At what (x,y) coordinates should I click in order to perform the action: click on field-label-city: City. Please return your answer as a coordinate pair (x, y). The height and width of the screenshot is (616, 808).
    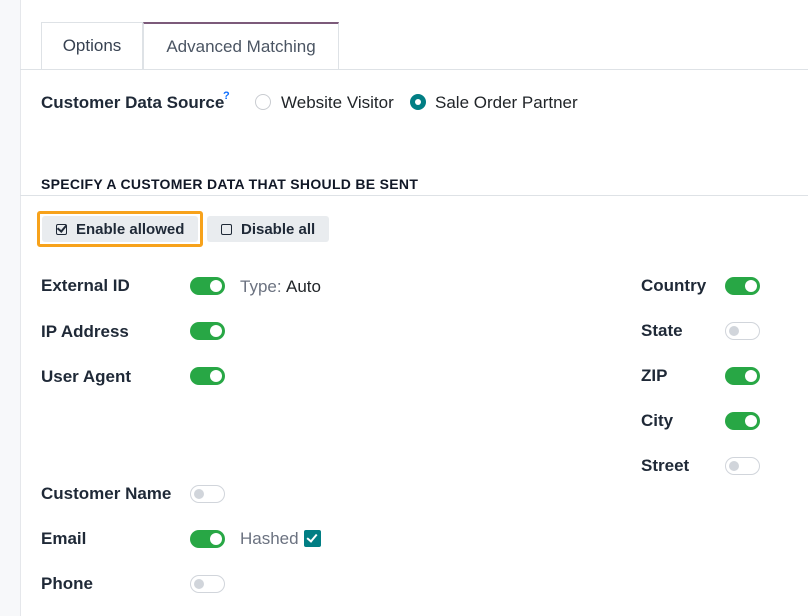
    Looking at the image, I should click on (657, 420).